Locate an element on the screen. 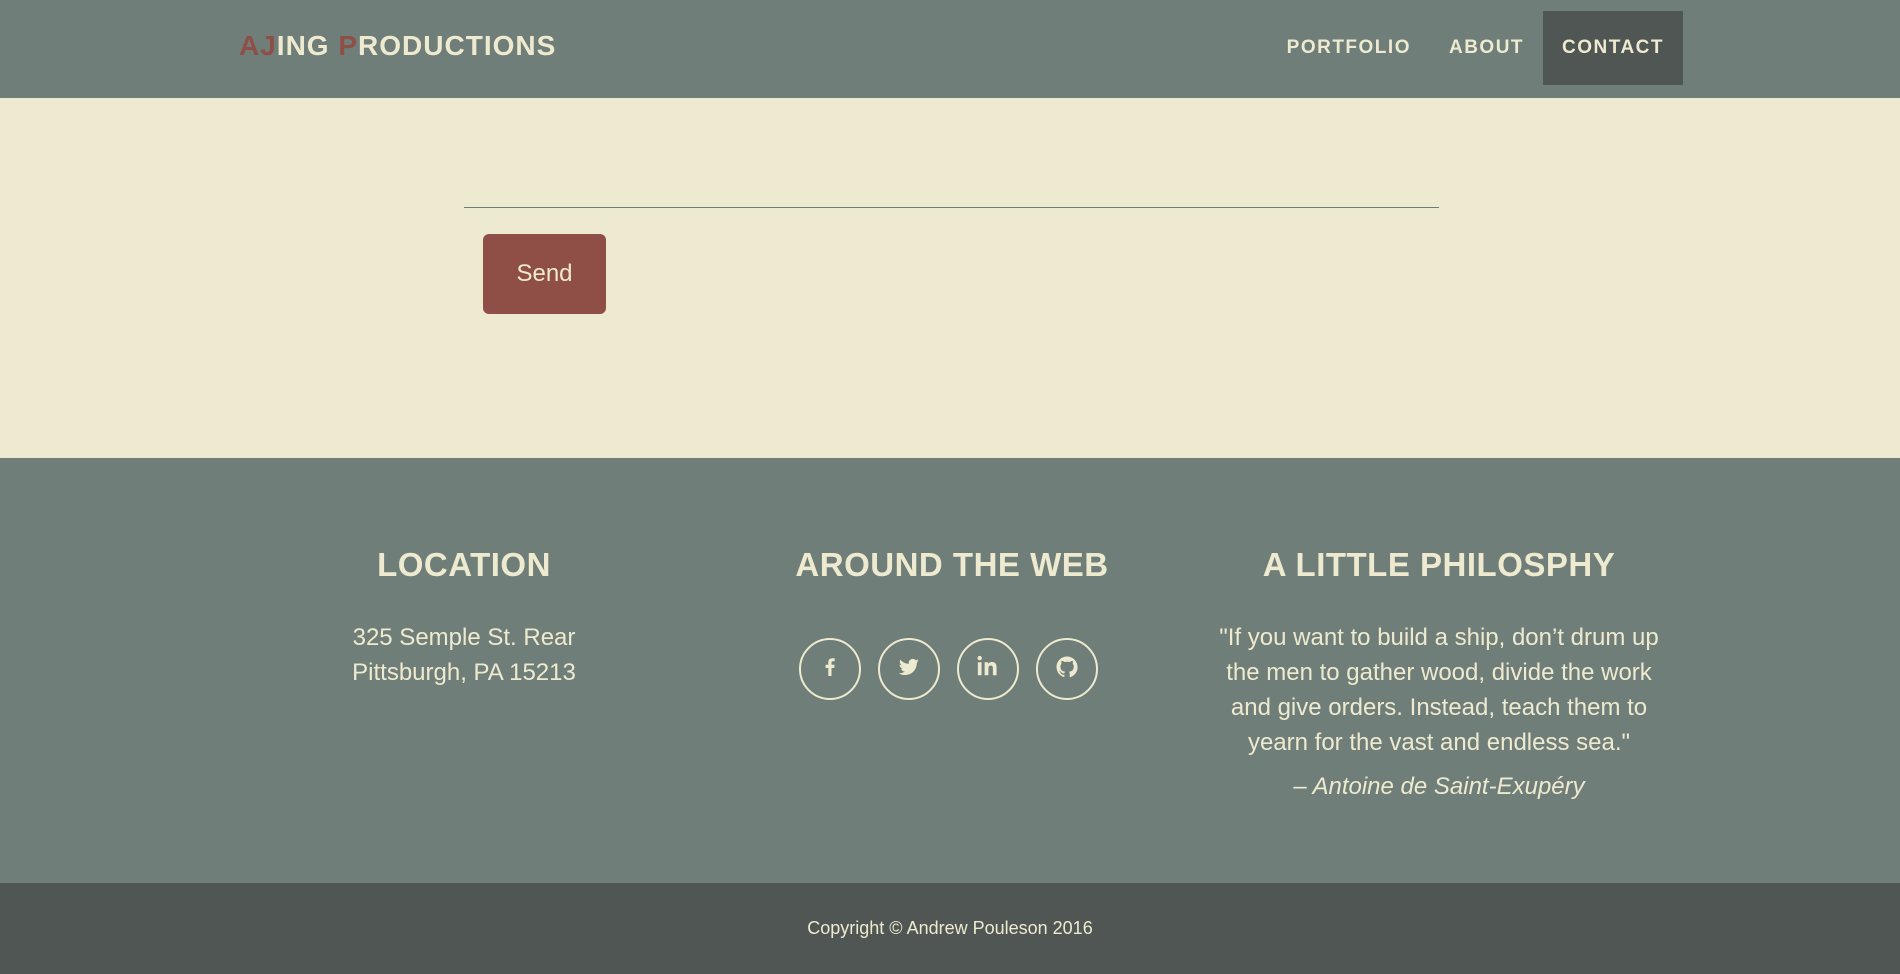  github-link is located at coordinates (1067, 669).